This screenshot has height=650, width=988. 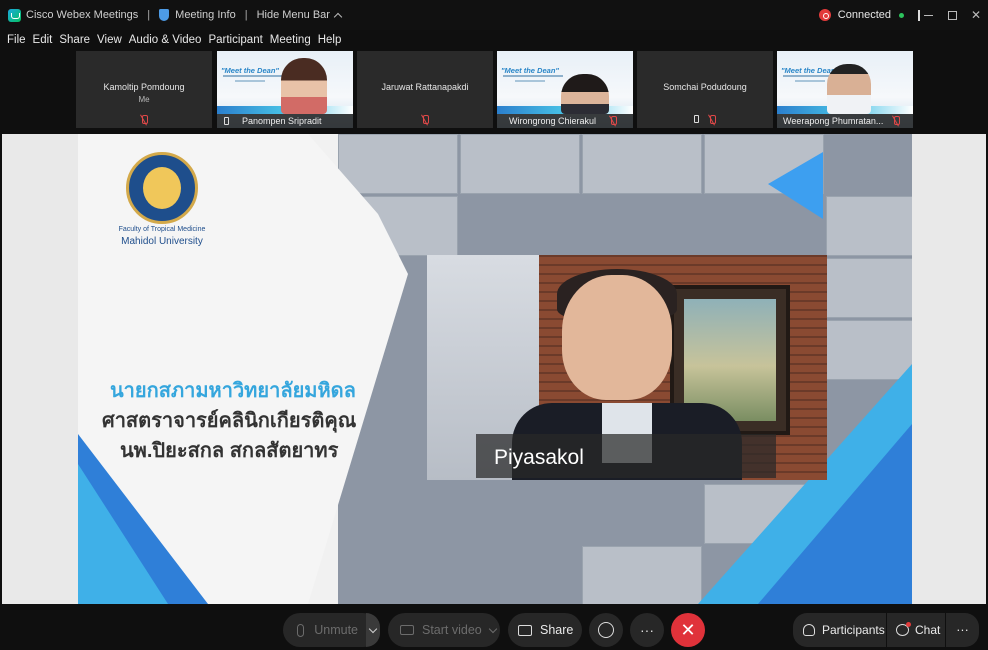 What do you see at coordinates (795, 185) in the screenshot?
I see `triangle-play-shape` at bounding box center [795, 185].